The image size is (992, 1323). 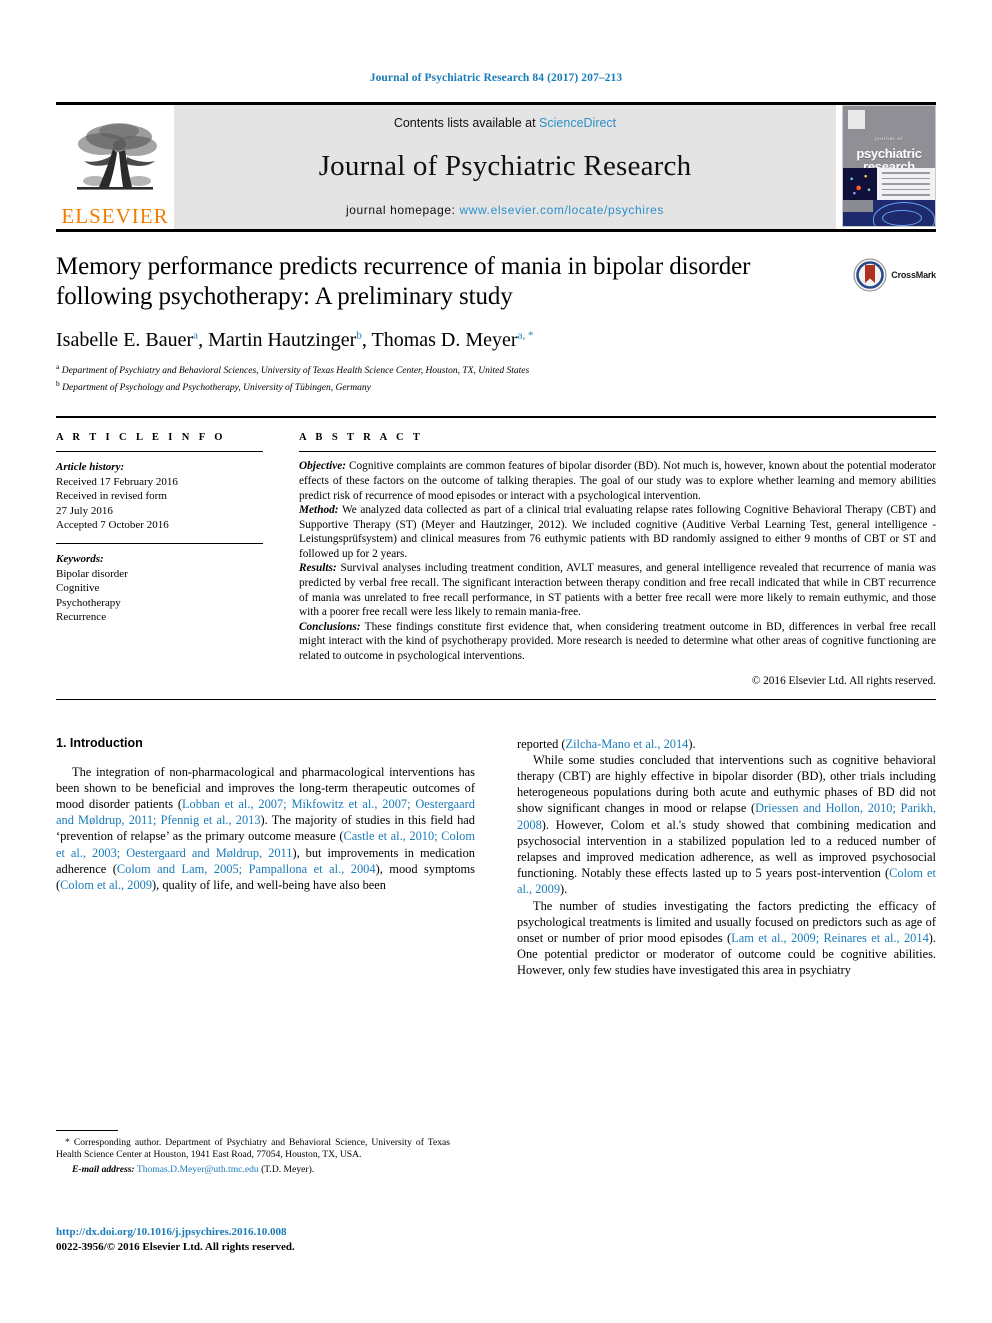 I want to click on cover-overline: journal of, so click(x=889, y=138).